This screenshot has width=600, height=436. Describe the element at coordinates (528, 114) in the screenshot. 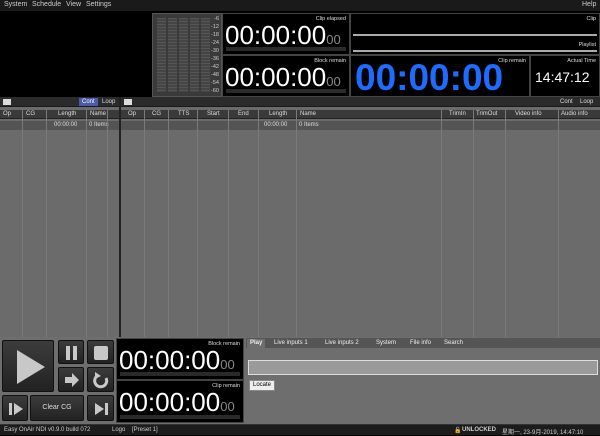

I see `col-video-info: Video info` at that location.